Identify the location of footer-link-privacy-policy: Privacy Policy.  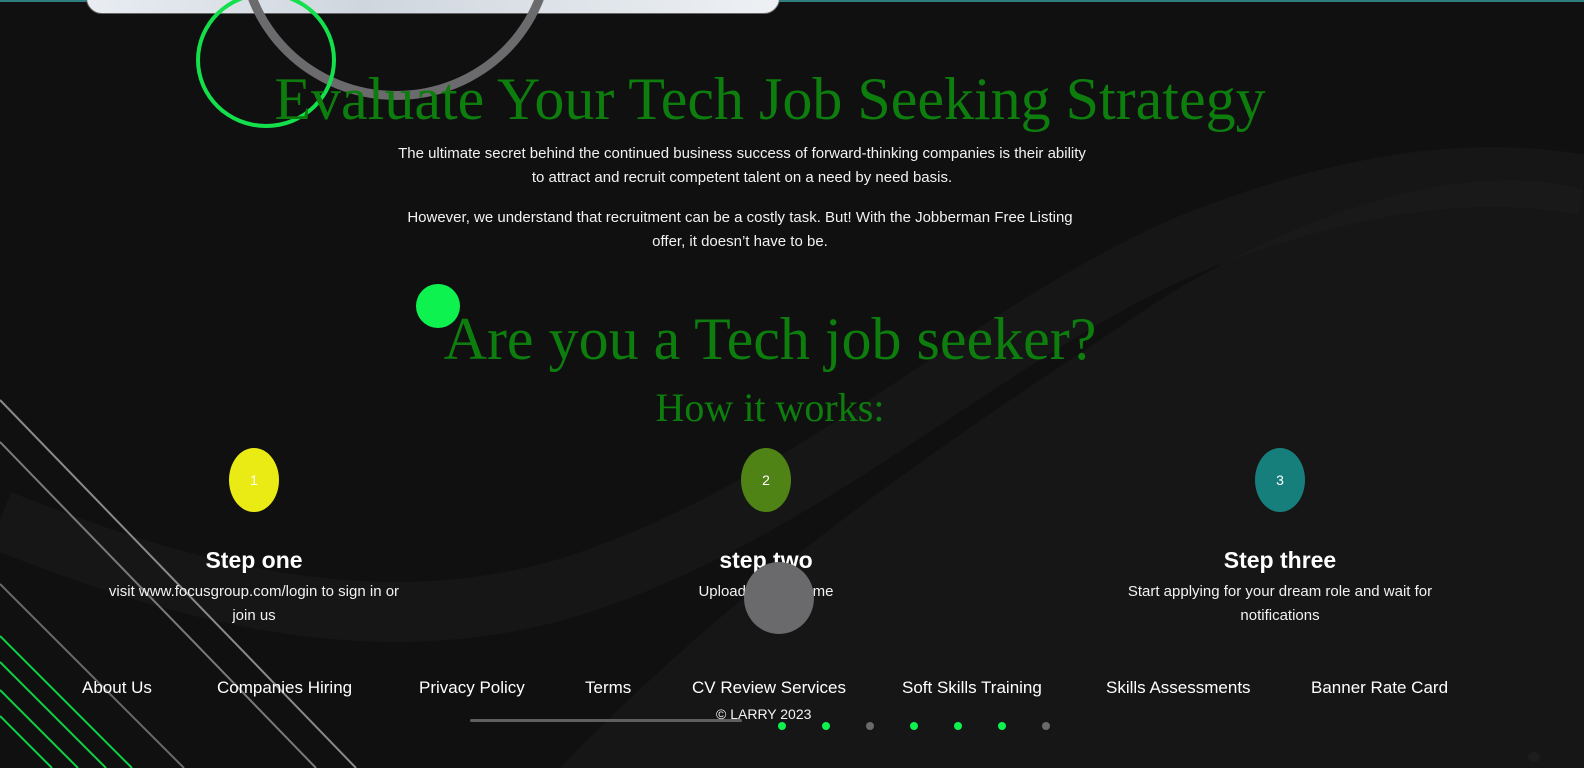
(472, 688).